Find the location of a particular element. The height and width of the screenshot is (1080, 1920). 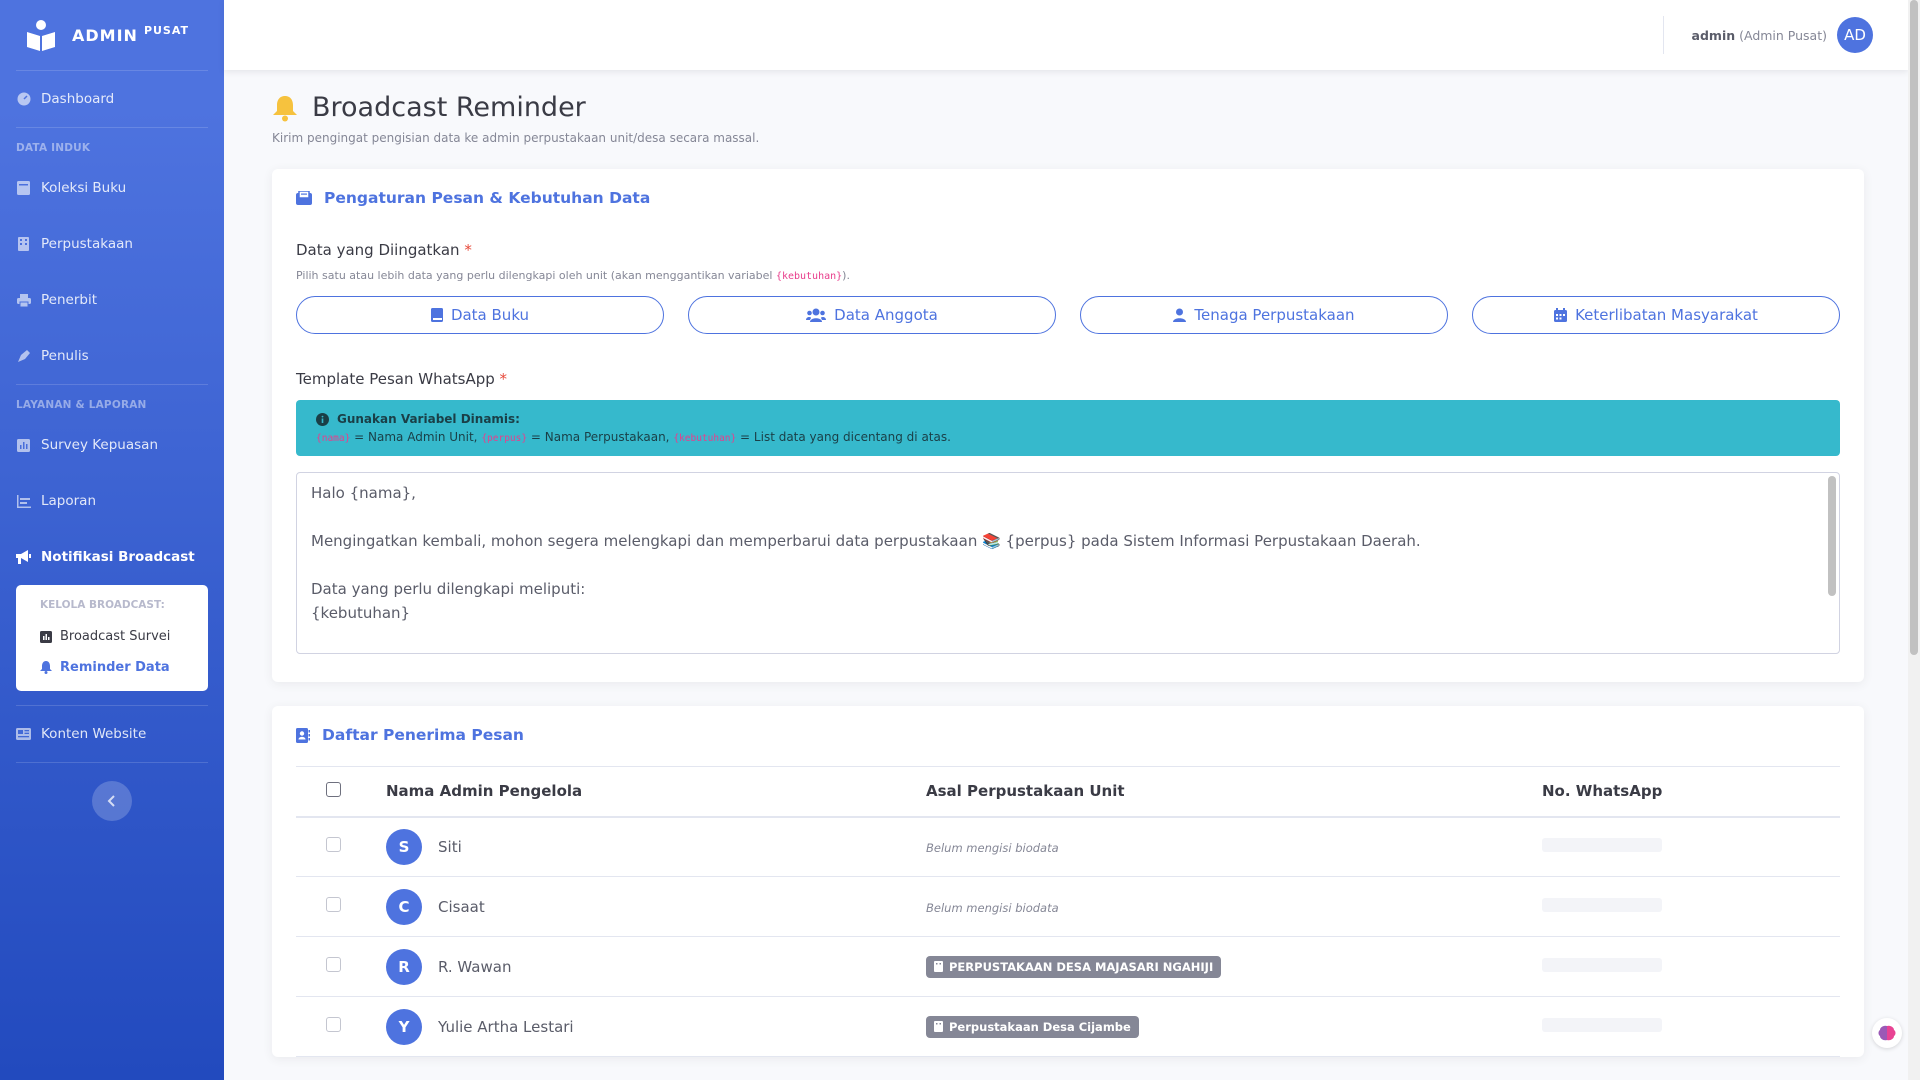

option-label: Keterlibatan Masyarakat is located at coordinates (1666, 315).